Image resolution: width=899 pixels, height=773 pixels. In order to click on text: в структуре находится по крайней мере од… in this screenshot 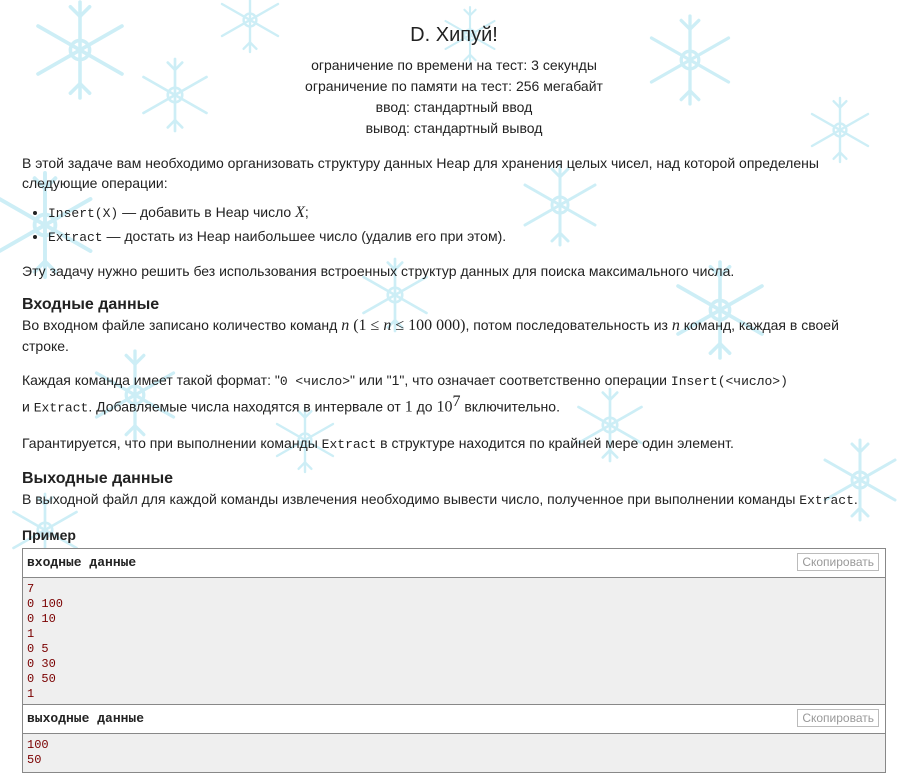, I will do `click(555, 442)`.